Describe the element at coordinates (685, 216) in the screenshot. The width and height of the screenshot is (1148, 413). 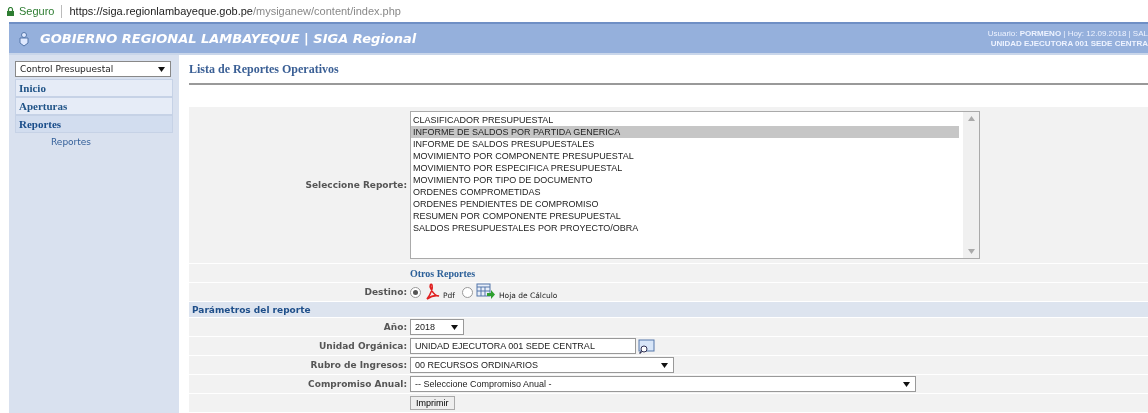
I see `list-option: RESUMEN POR COMPONENTE PRESUPUESTAL` at that location.